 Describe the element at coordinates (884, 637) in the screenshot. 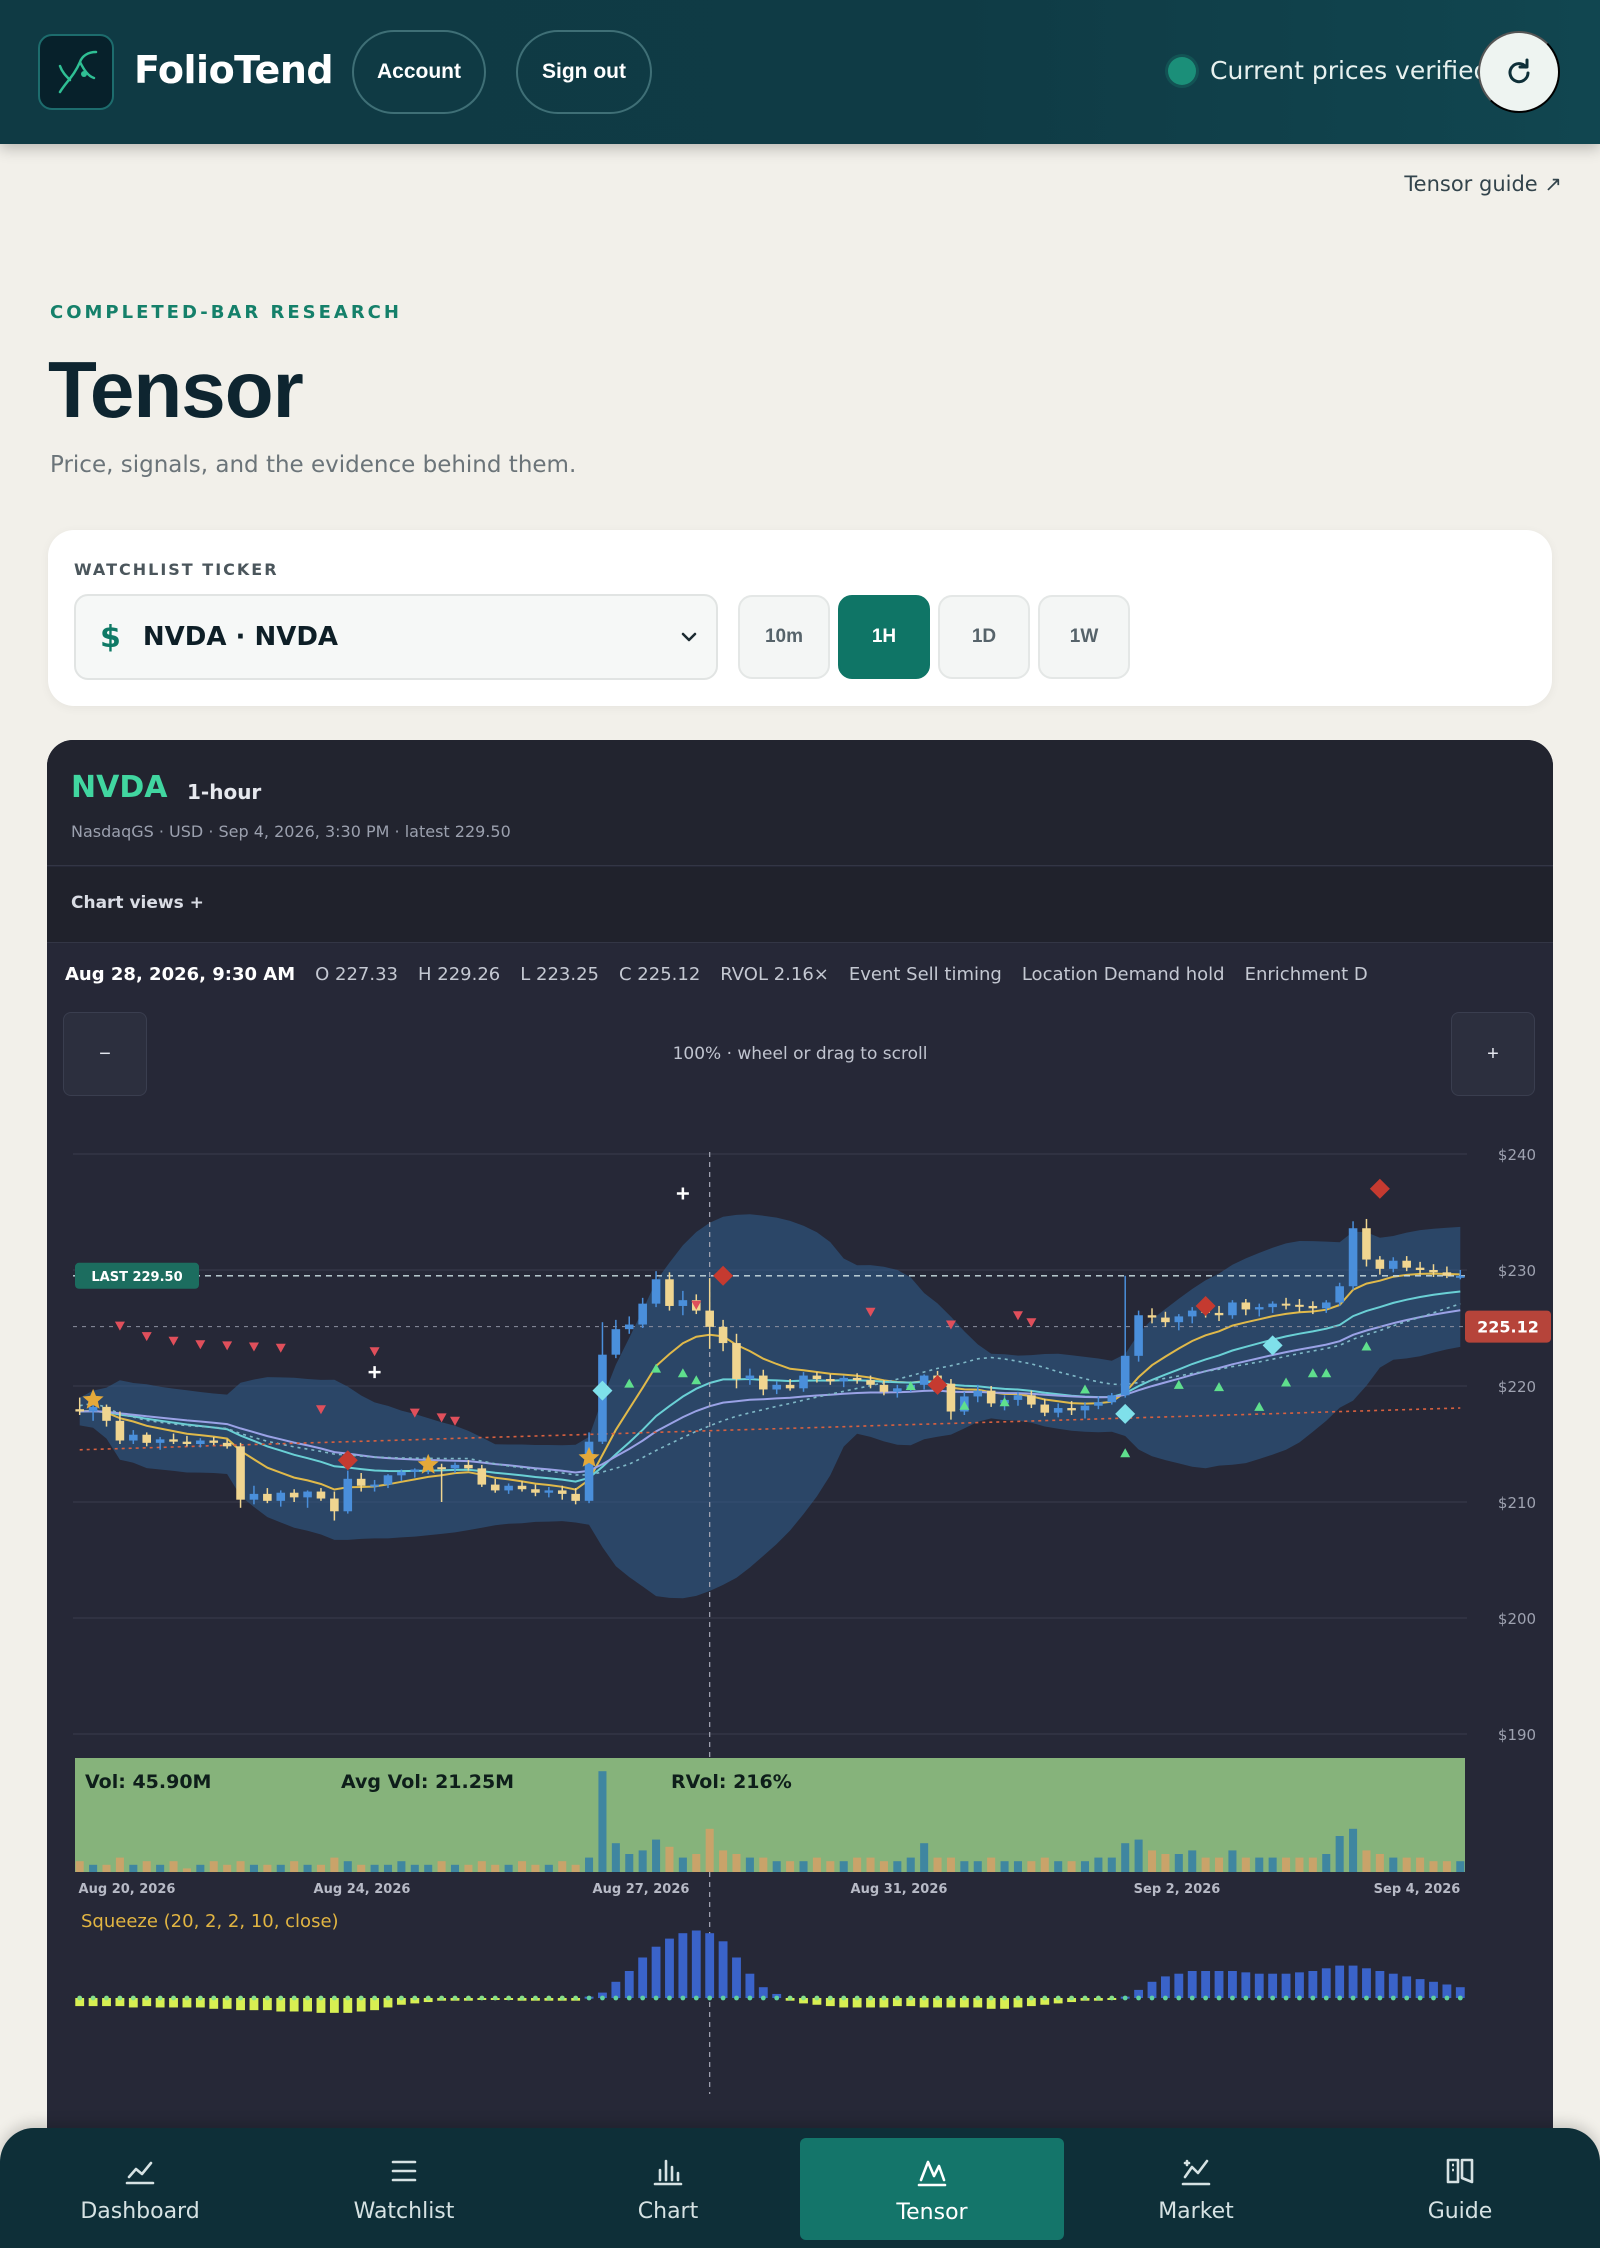

I see `timeframe-1h-button: 1H` at that location.